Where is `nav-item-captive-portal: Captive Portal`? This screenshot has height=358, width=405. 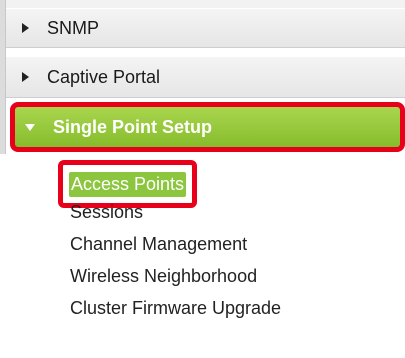
nav-item-captive-portal: Captive Portal is located at coordinates (205, 77).